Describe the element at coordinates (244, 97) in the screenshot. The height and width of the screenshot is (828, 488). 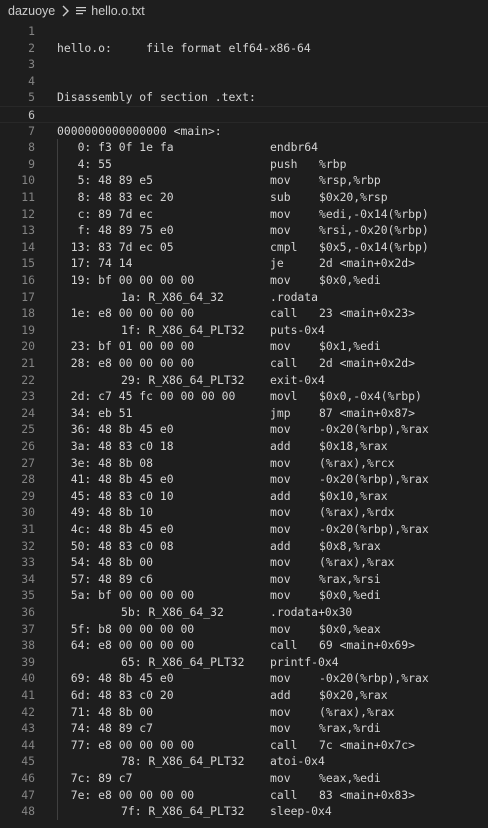
I see `code-line: 5 Disassembly of section .text:` at that location.